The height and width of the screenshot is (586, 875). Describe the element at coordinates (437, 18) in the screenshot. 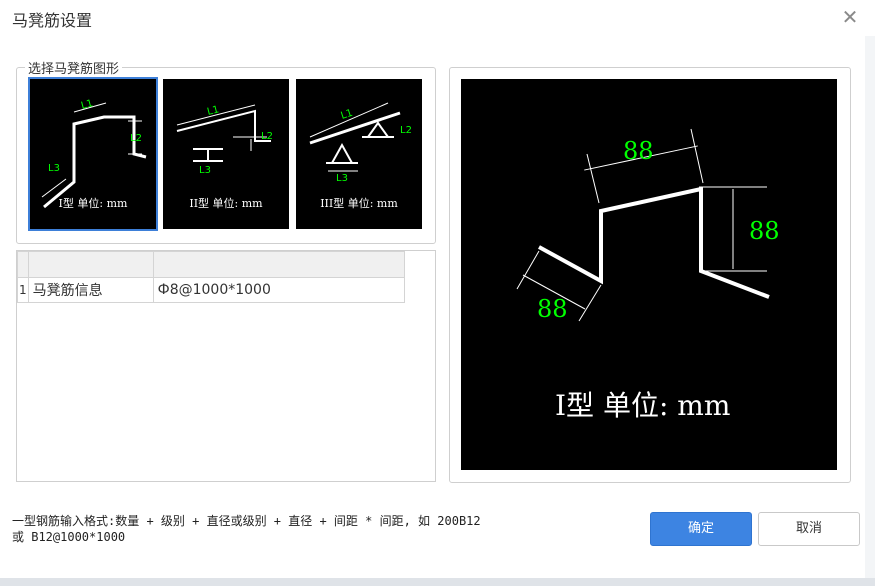

I see `title-bar: 马凳筋设置 ✕` at that location.